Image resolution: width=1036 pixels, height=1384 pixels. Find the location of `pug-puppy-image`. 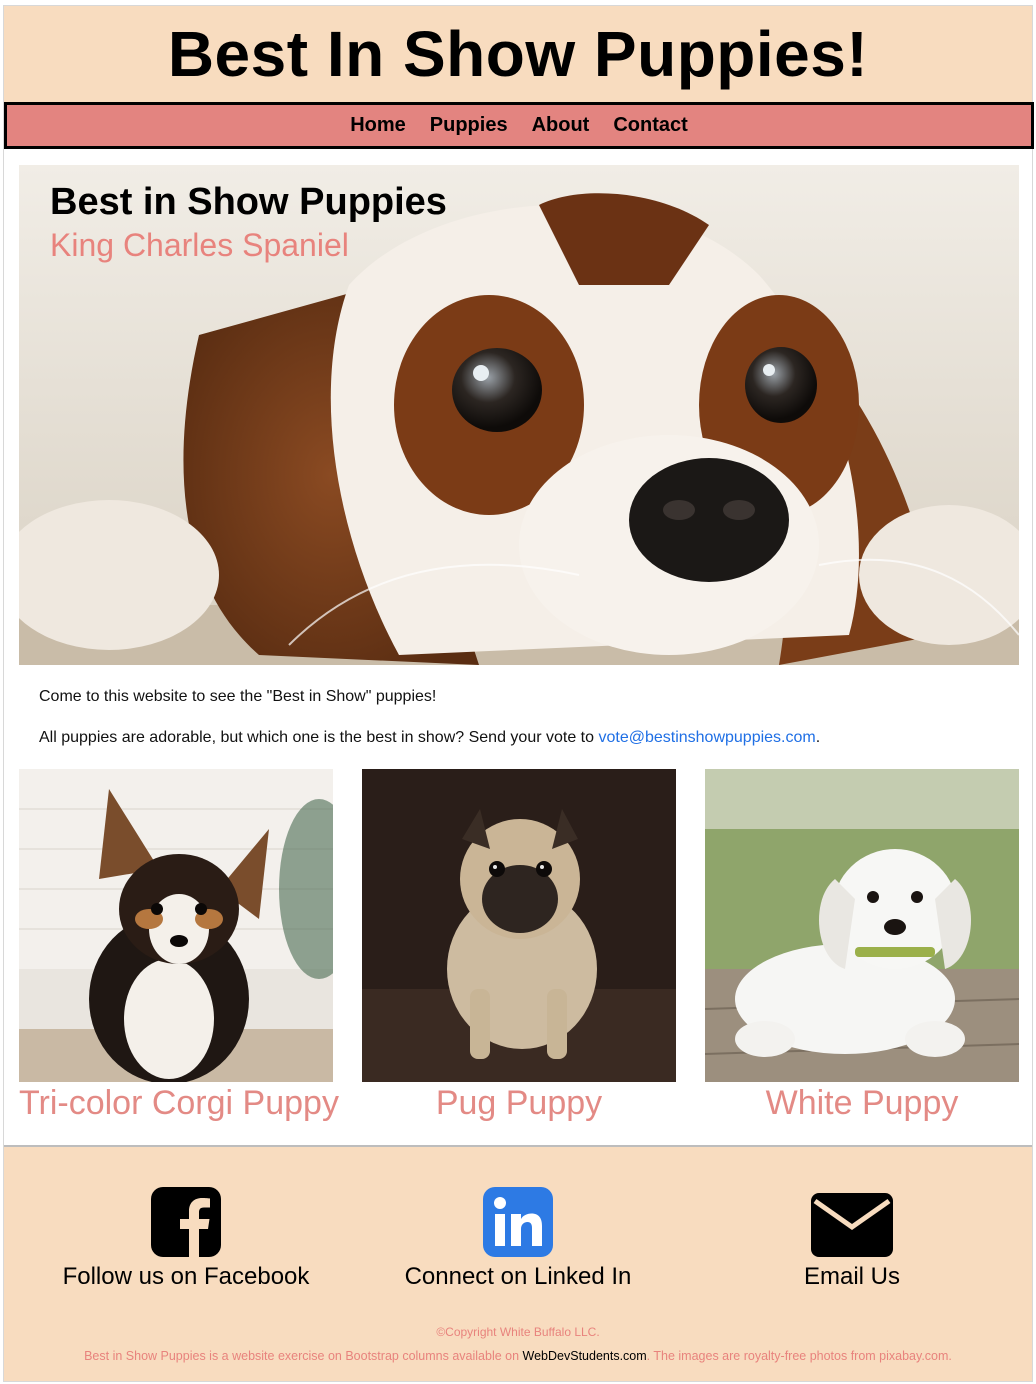

pug-puppy-image is located at coordinates (519, 925).